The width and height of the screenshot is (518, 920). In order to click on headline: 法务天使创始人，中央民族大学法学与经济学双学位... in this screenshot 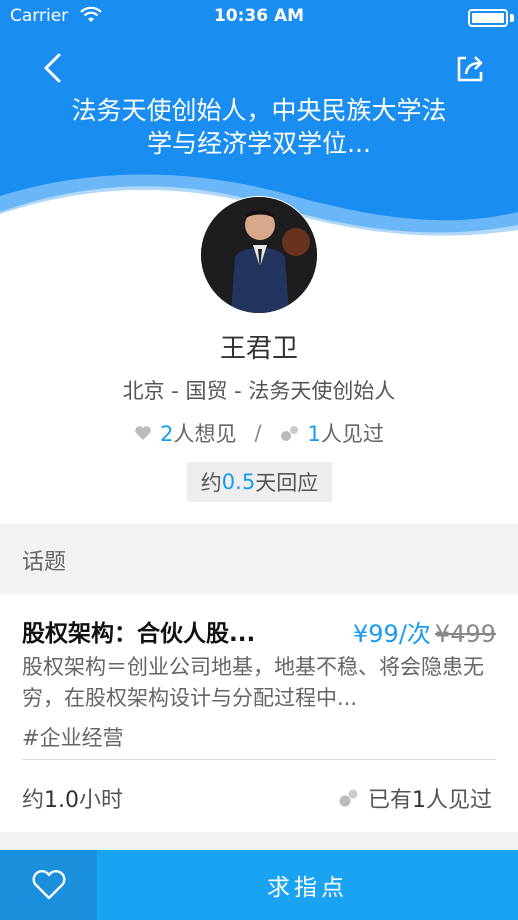, I will do `click(259, 127)`.